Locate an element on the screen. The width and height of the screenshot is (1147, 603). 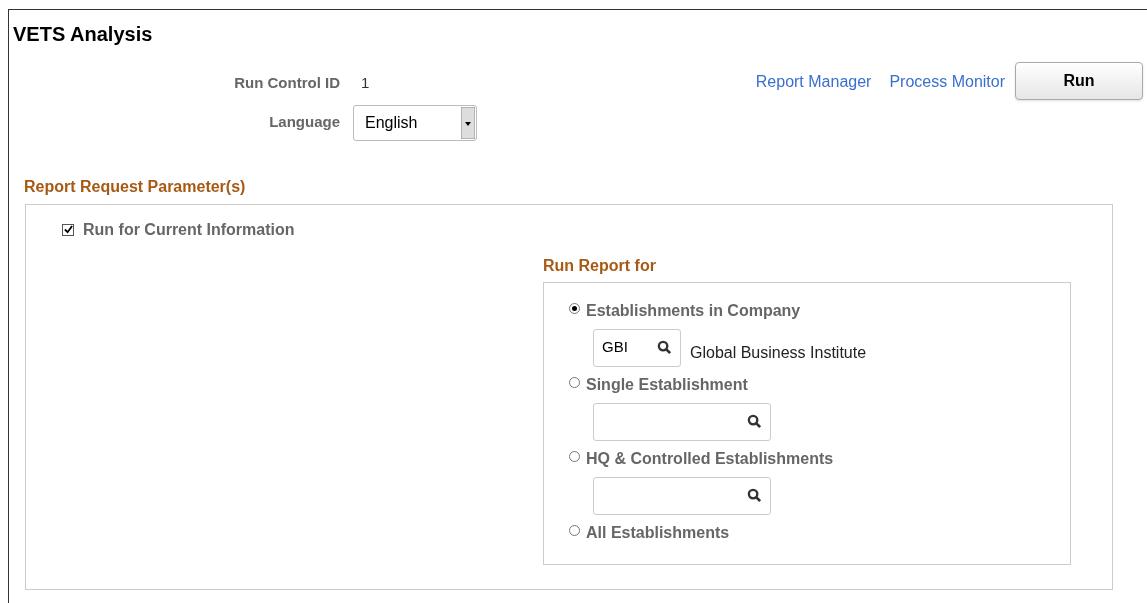
run-button: Run is located at coordinates (1079, 81).